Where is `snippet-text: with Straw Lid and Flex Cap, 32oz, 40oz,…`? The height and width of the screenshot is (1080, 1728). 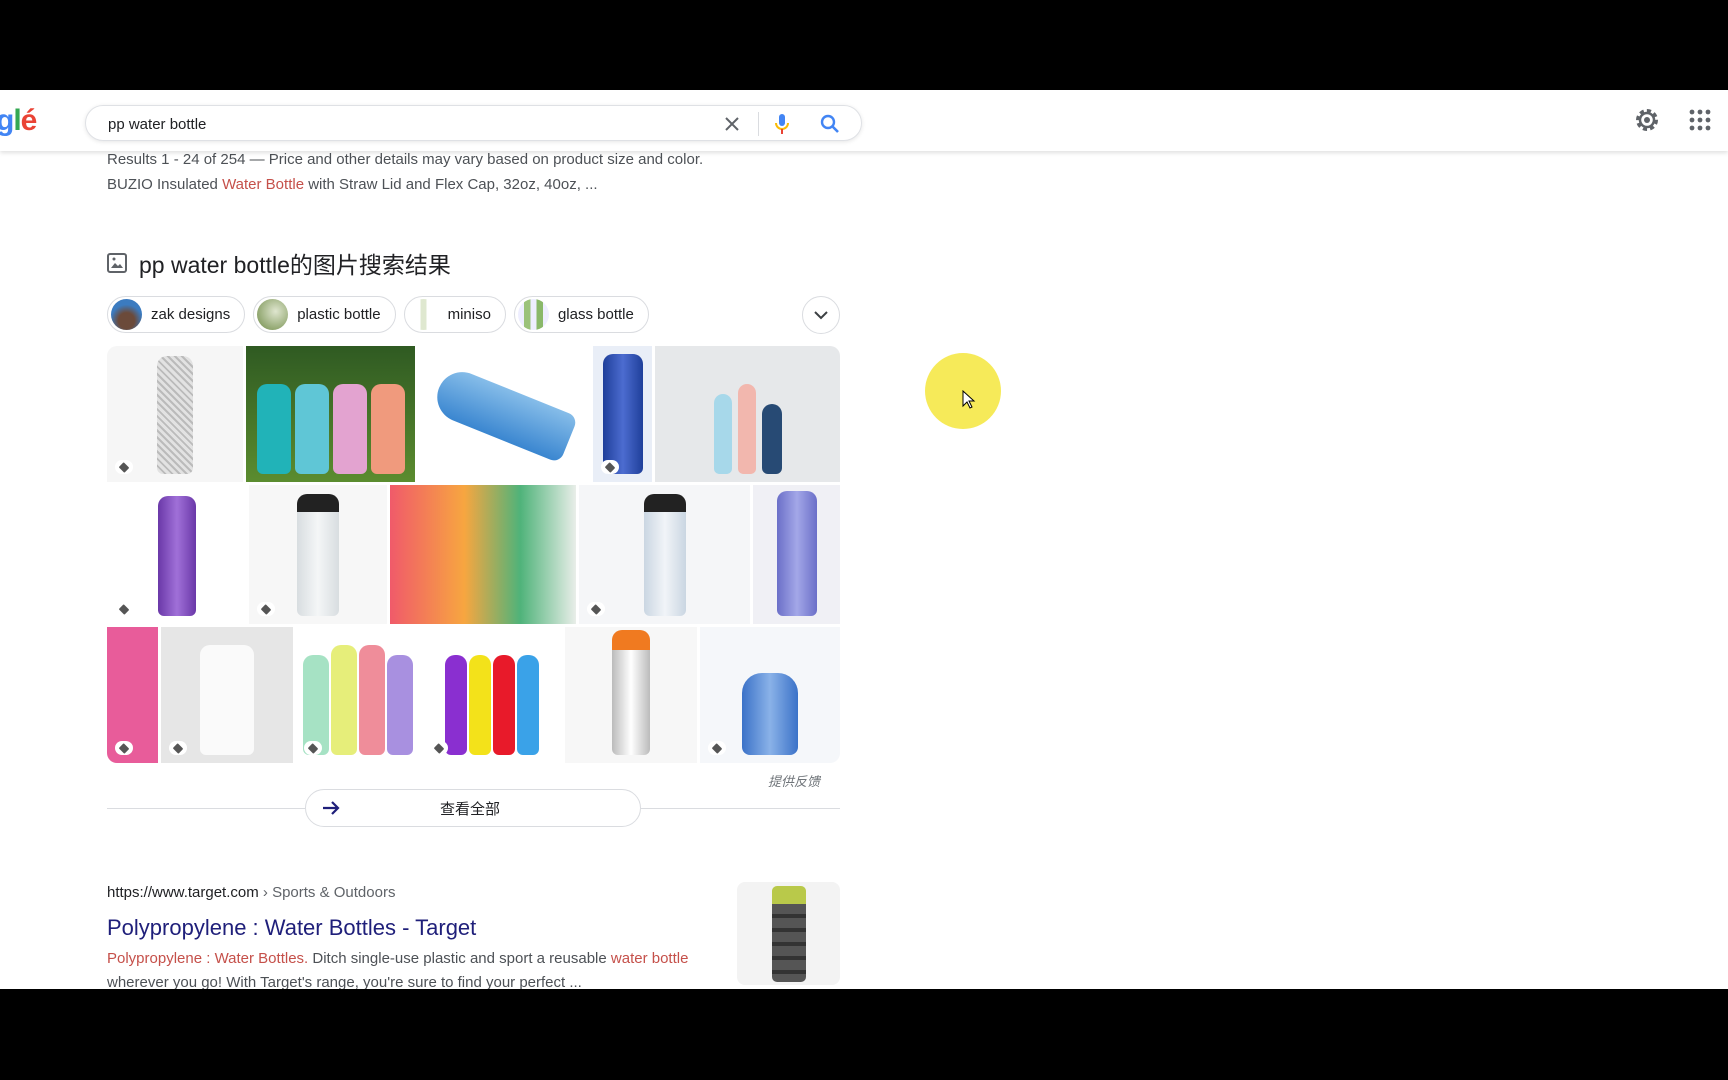
snippet-text: with Straw Lid and Flex Cap, 32oz, 40oz,… is located at coordinates (451, 184).